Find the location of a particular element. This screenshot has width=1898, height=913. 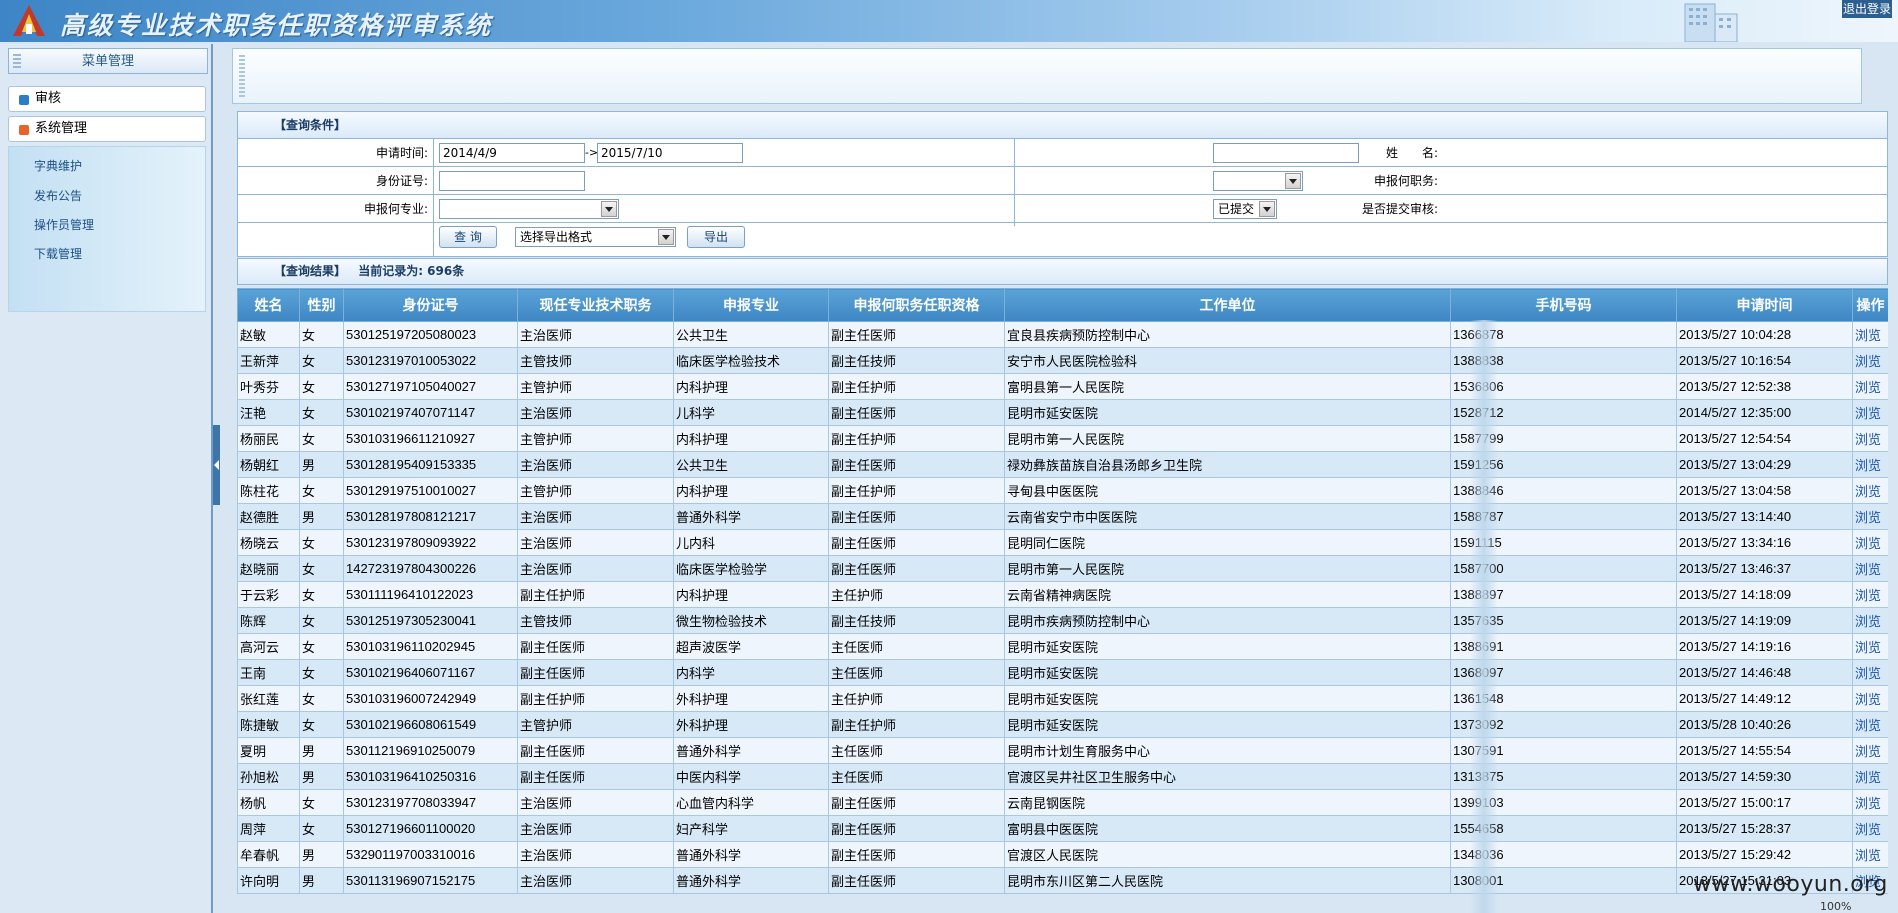

table-cell: 530103196110202945 is located at coordinates (430, 646).